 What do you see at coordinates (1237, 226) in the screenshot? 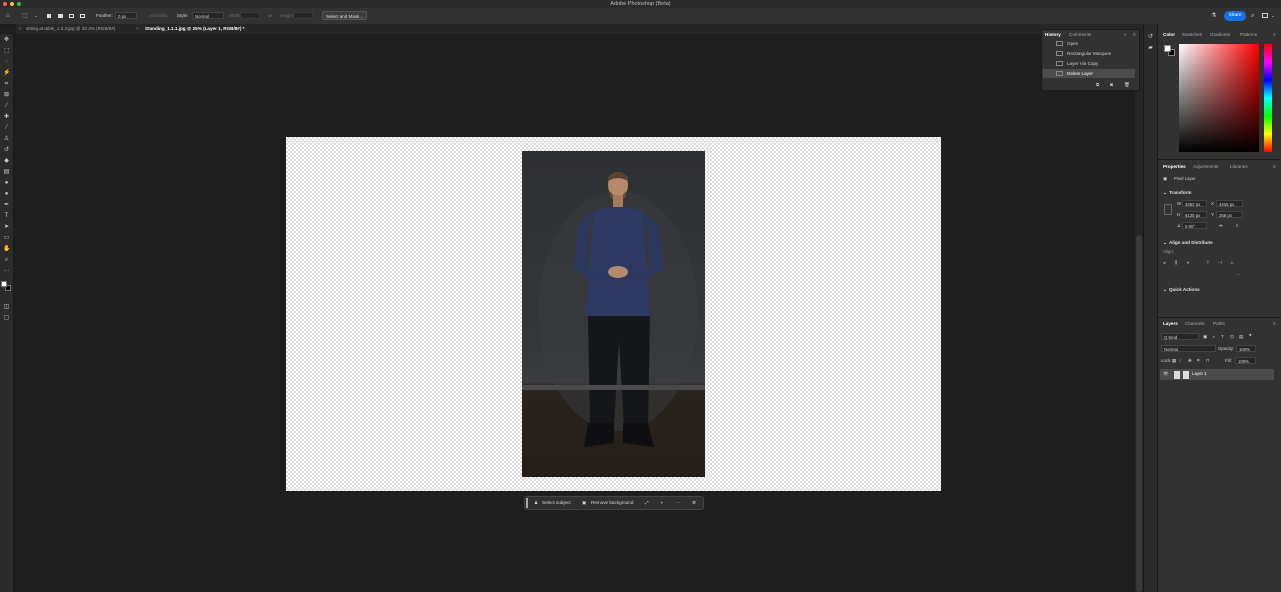
I see `flip-vertical-icon: ⇳` at bounding box center [1237, 226].